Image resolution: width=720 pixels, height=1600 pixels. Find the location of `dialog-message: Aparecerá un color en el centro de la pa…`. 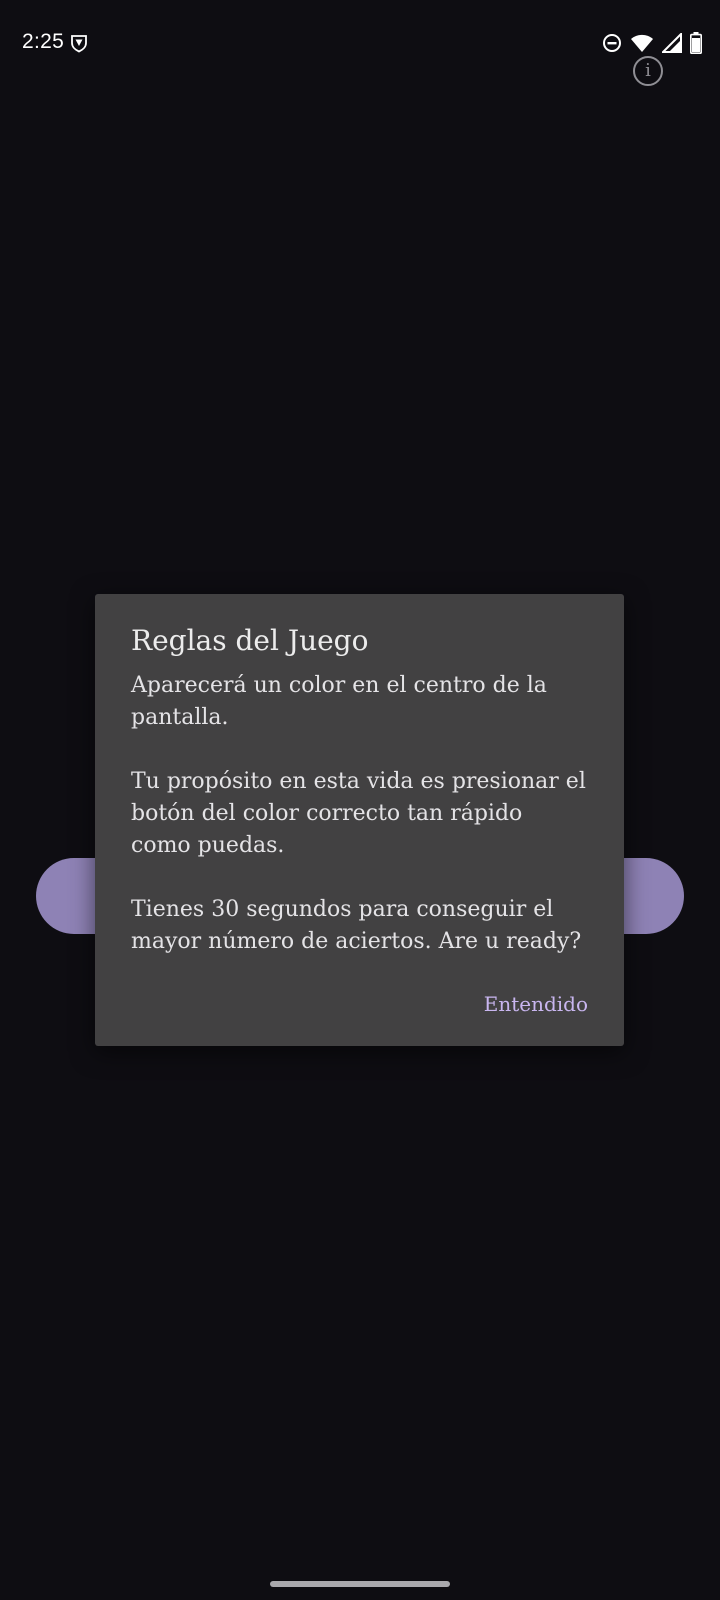

dialog-message: Aparecerá un color en el centro de la pa… is located at coordinates (358, 813).